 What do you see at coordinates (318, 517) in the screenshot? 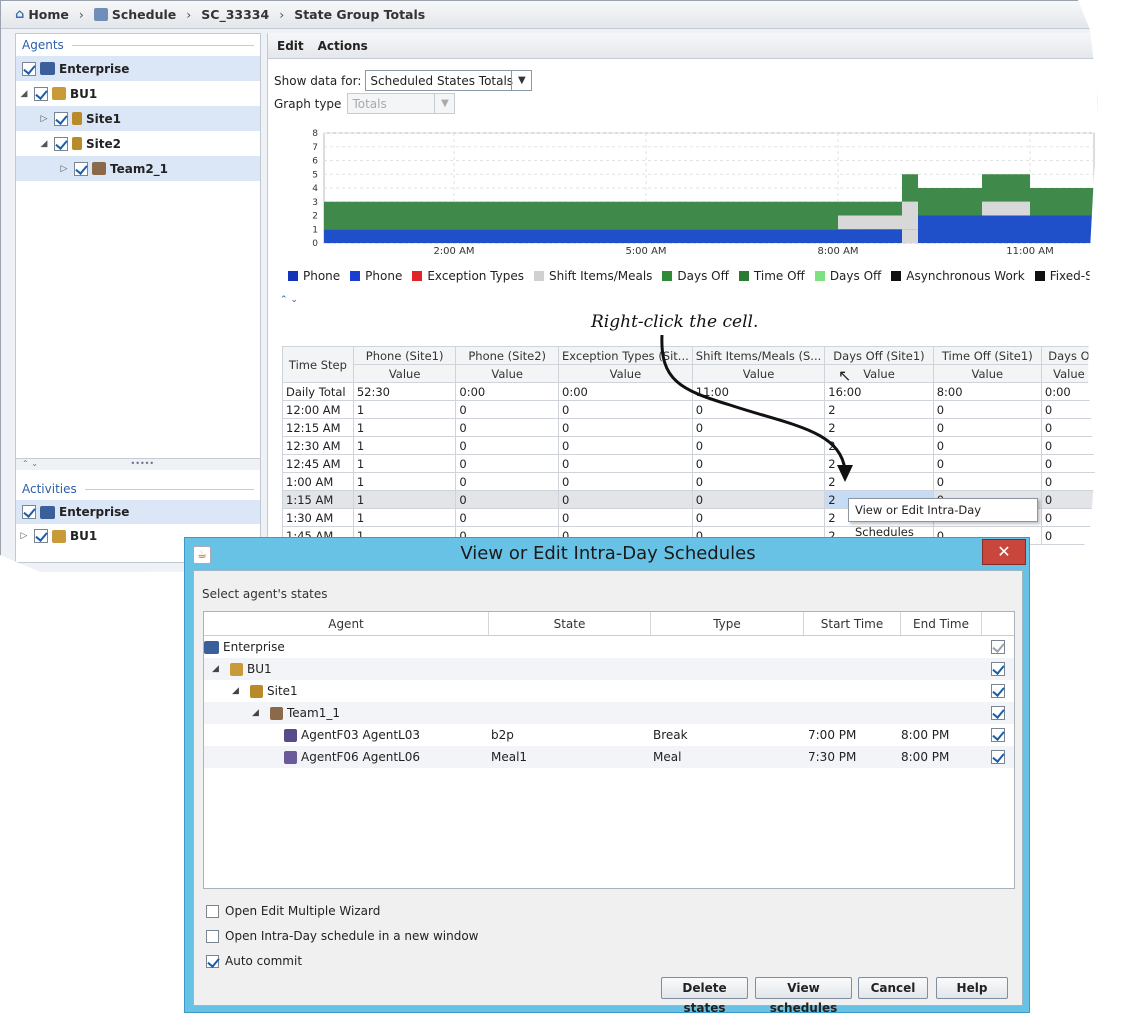
I see `table-cell: 1:30 AM` at bounding box center [318, 517].